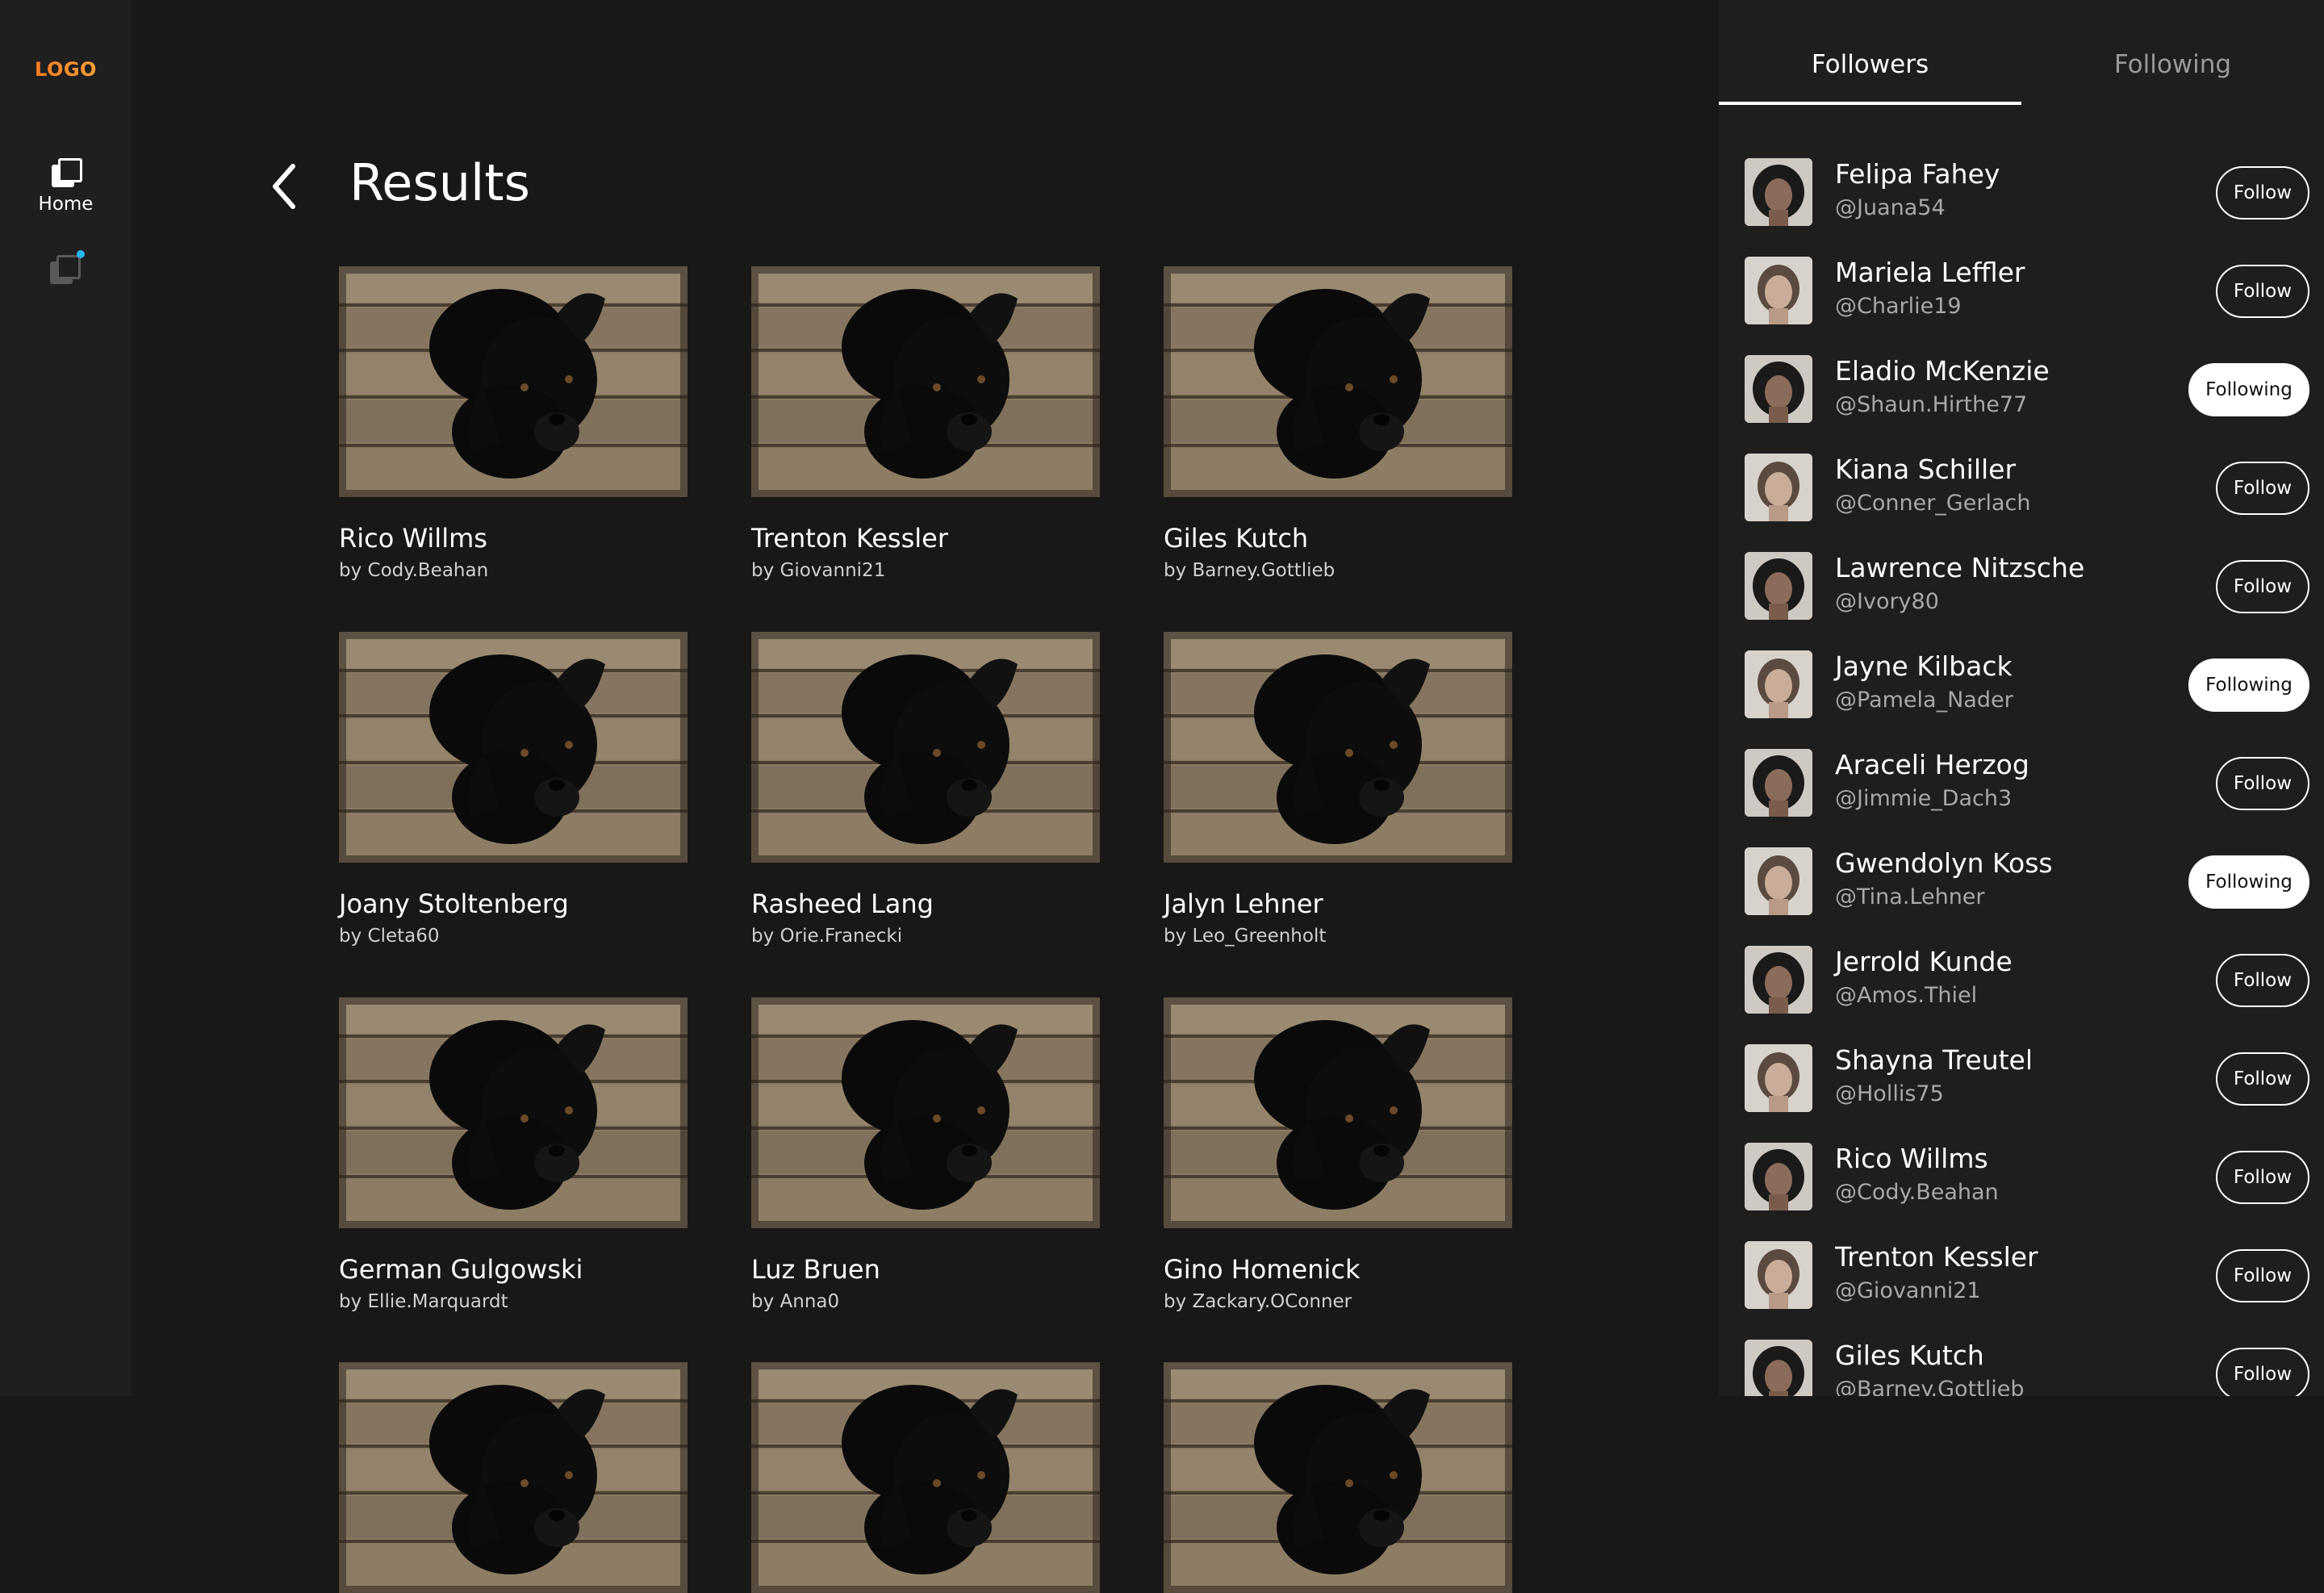 The image size is (2324, 1593). I want to click on user-row: Mariela Leffler @Charlie19 Follow, so click(2027, 293).